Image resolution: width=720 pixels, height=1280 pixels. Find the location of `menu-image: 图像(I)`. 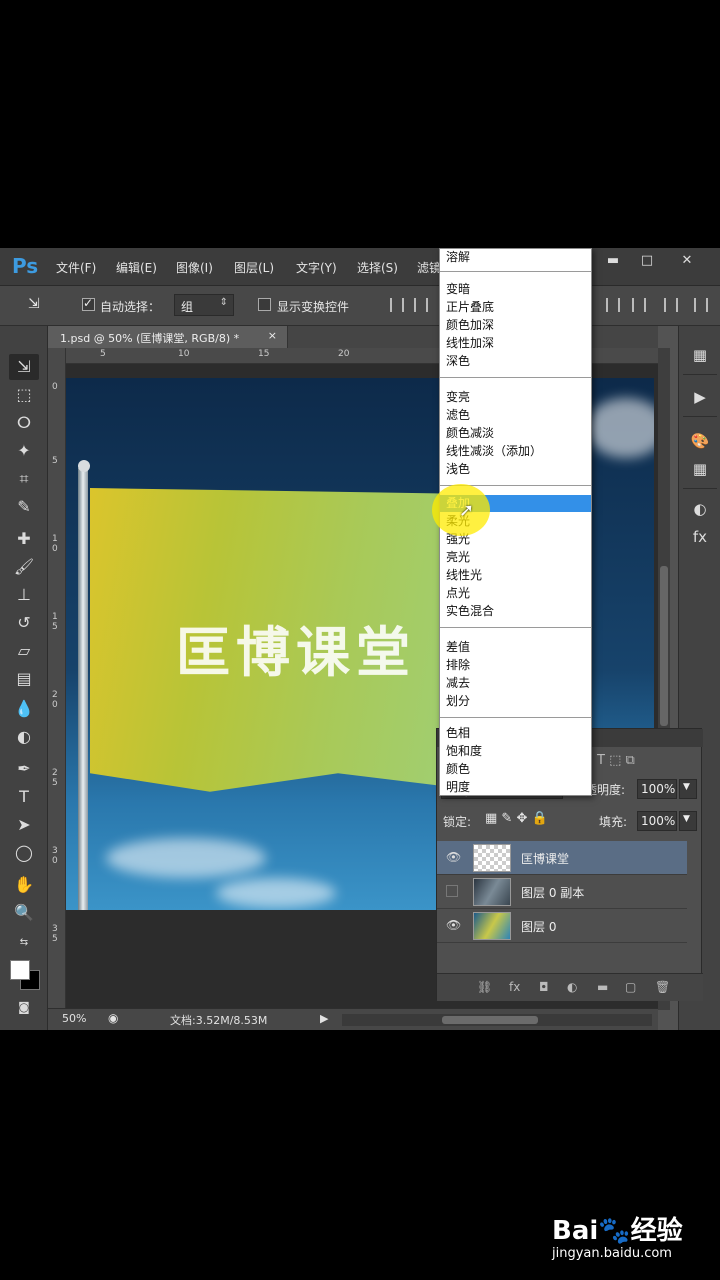

menu-image: 图像(I) is located at coordinates (194, 267).